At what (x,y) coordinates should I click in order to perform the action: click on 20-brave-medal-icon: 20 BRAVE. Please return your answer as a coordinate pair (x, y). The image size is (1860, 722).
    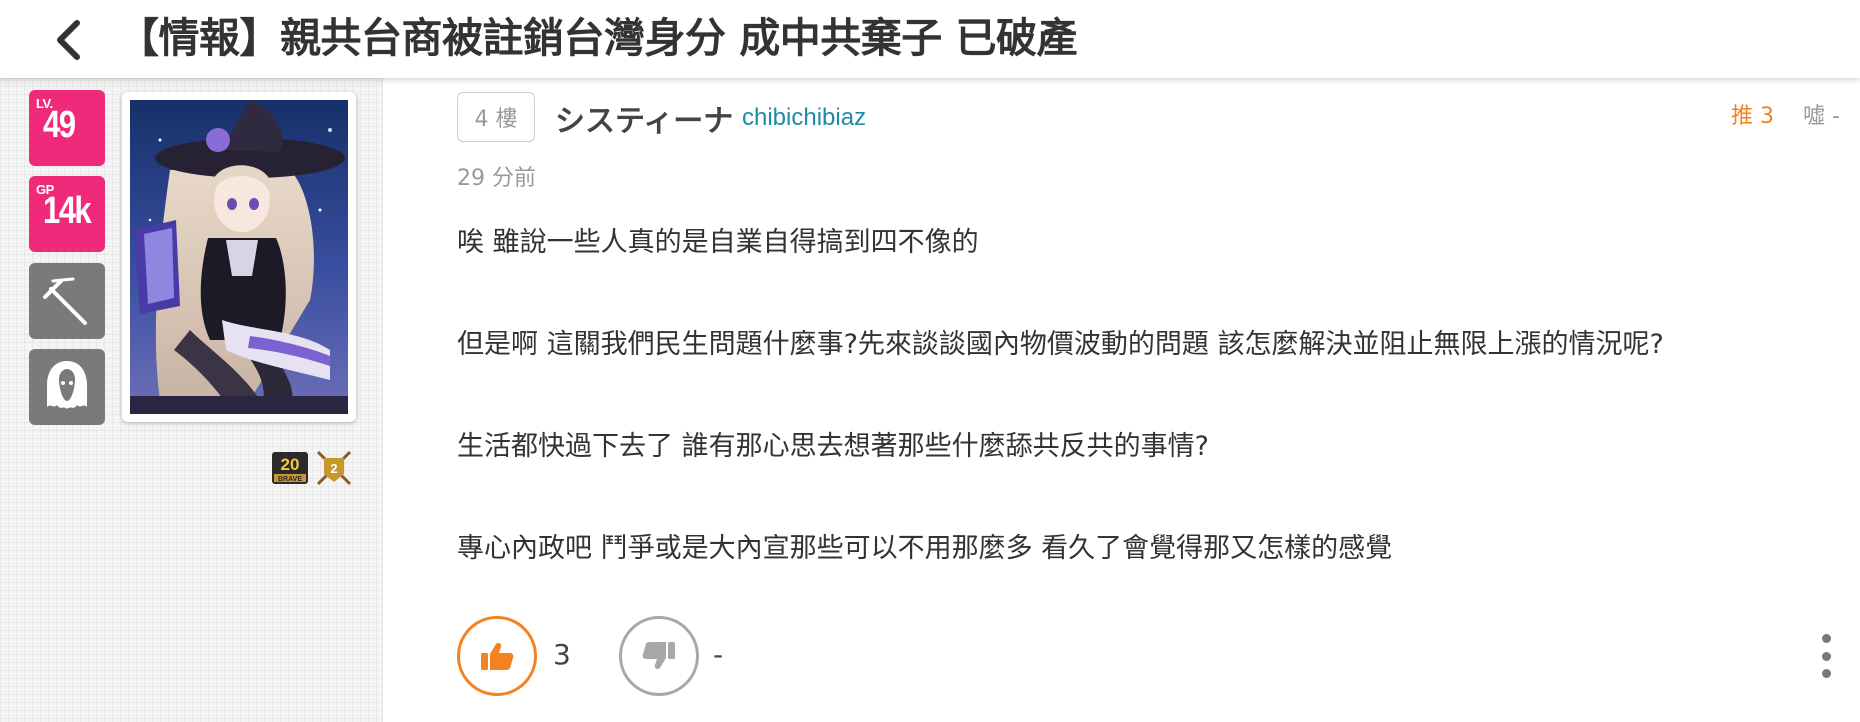
    Looking at the image, I should click on (290, 468).